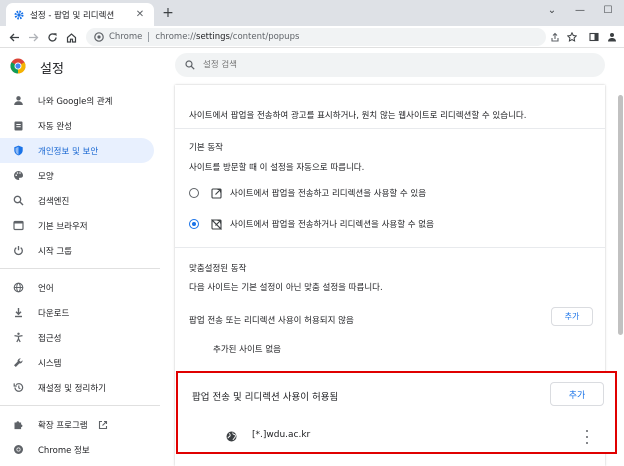 The image size is (624, 466). Describe the element at coordinates (14, 37) in the screenshot. I see `back-button` at that location.